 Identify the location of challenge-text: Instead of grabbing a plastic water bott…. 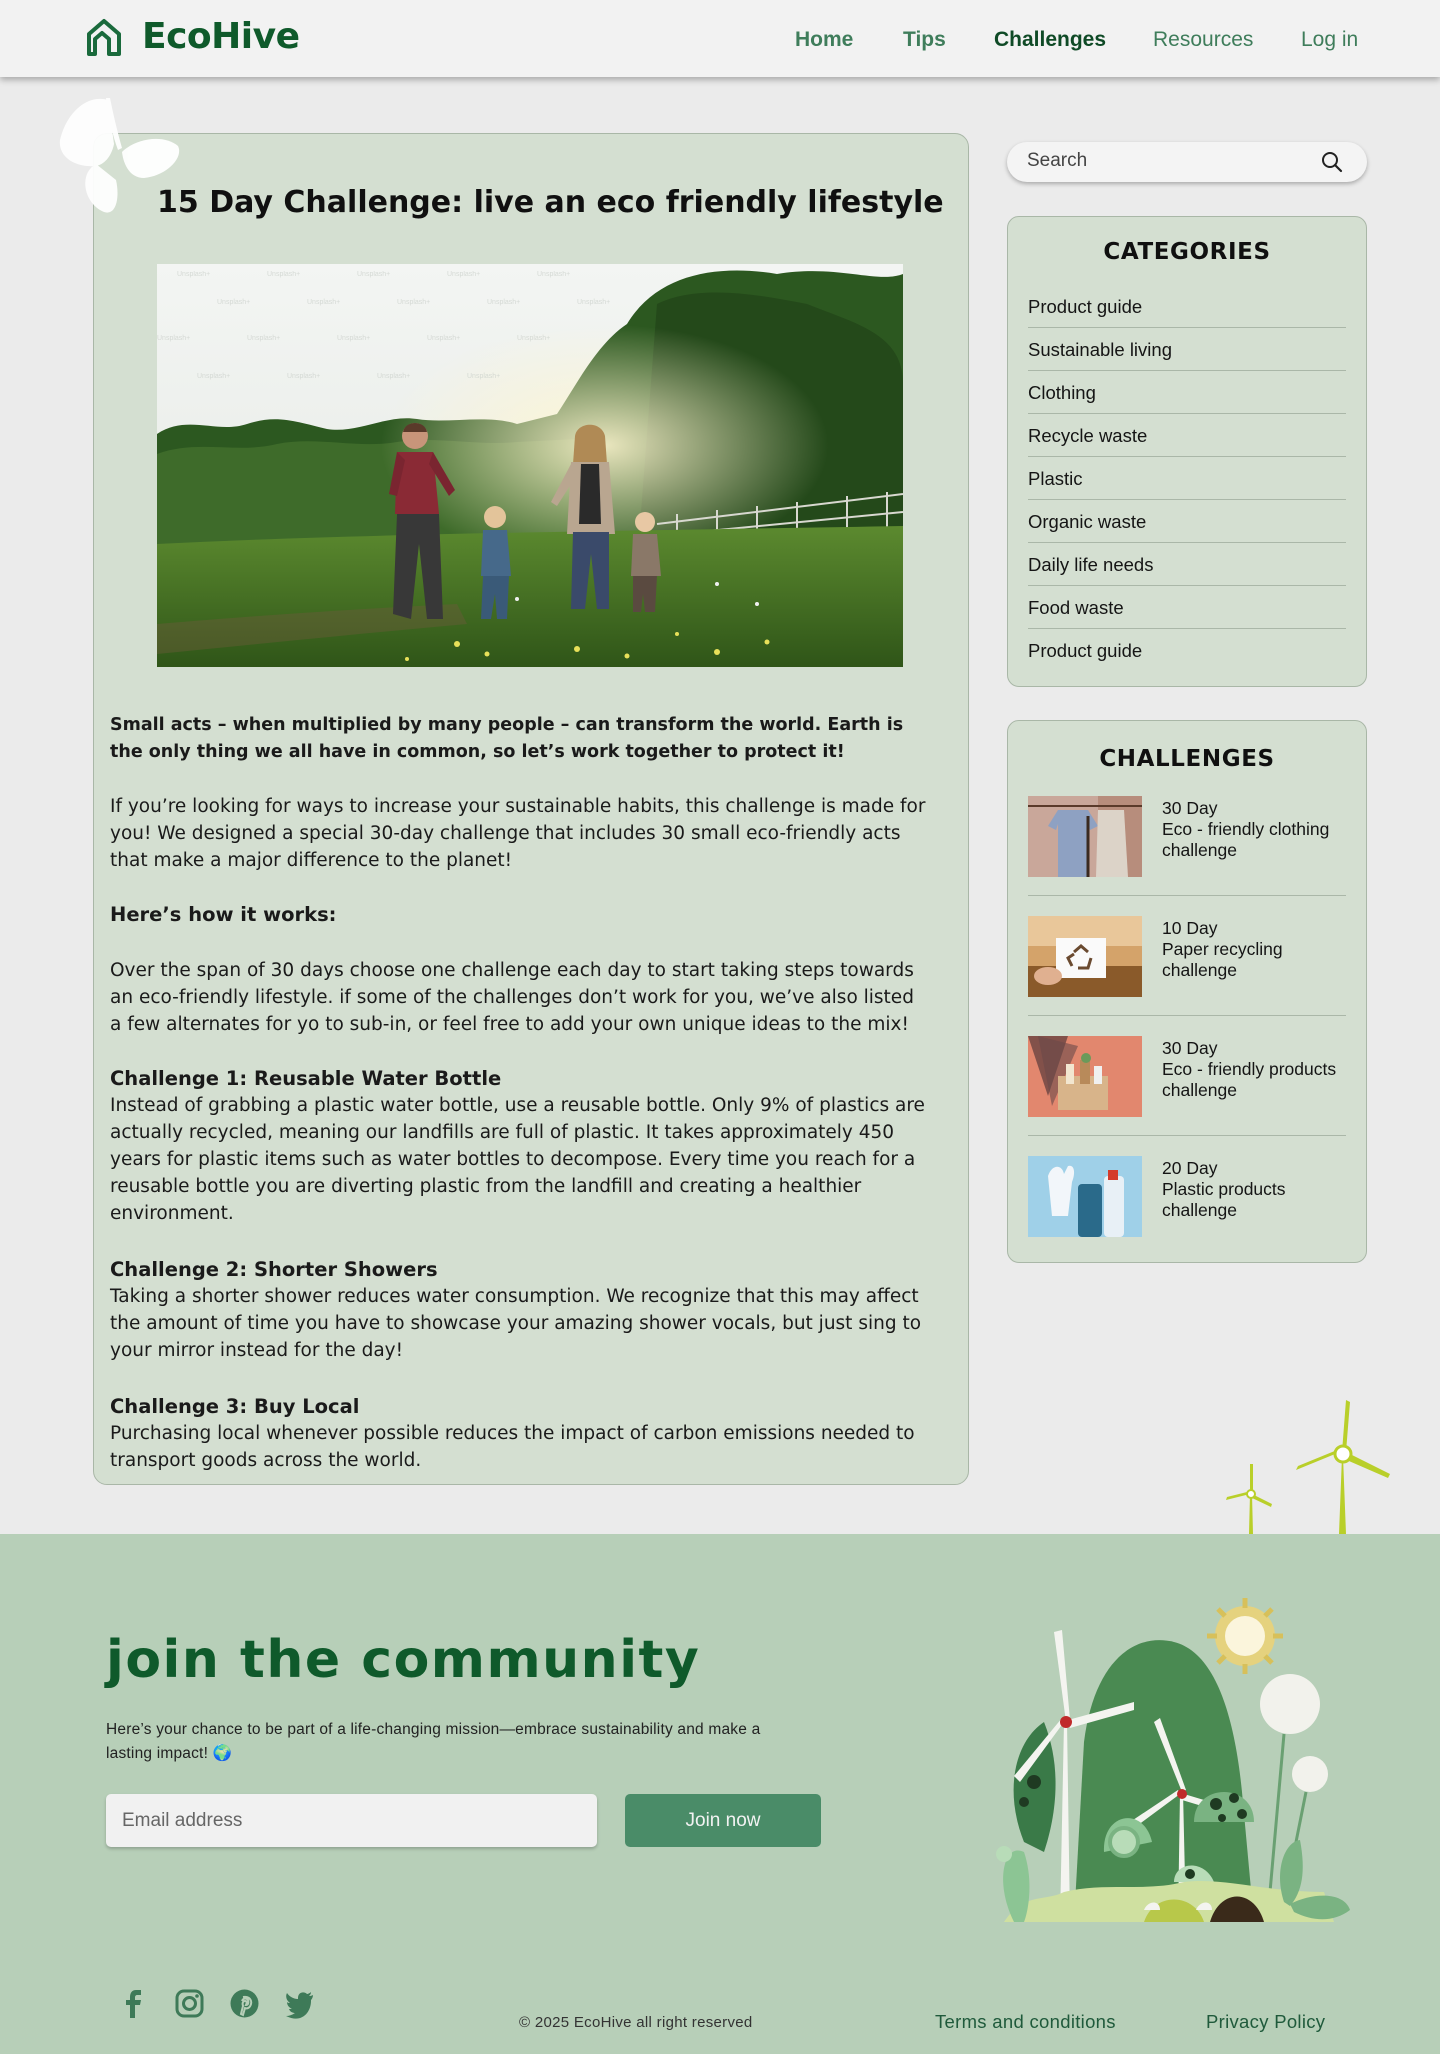
(517, 1159).